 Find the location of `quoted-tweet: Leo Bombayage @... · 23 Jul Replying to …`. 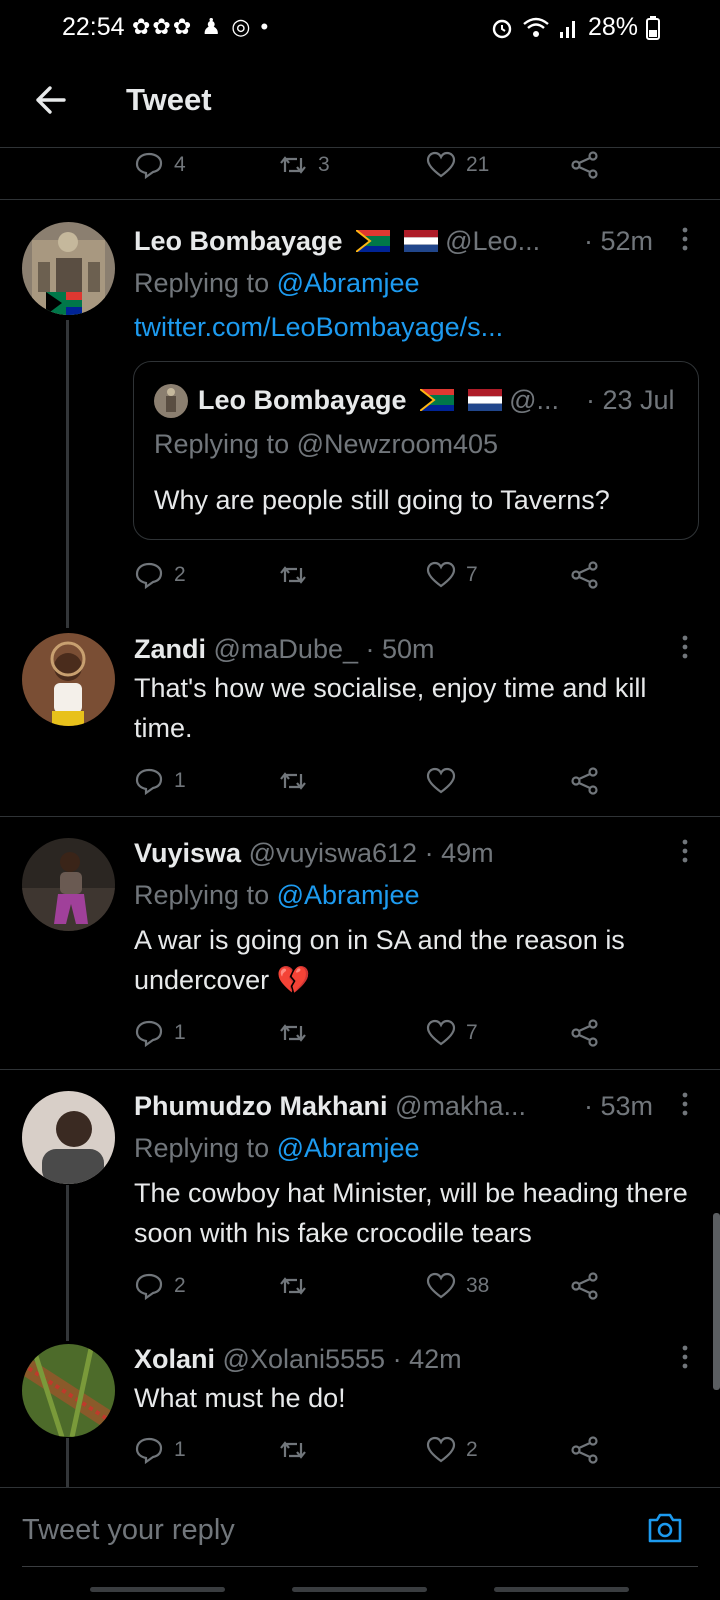

quoted-tweet: Leo Bombayage @... · 23 Jul Replying to … is located at coordinates (416, 450).